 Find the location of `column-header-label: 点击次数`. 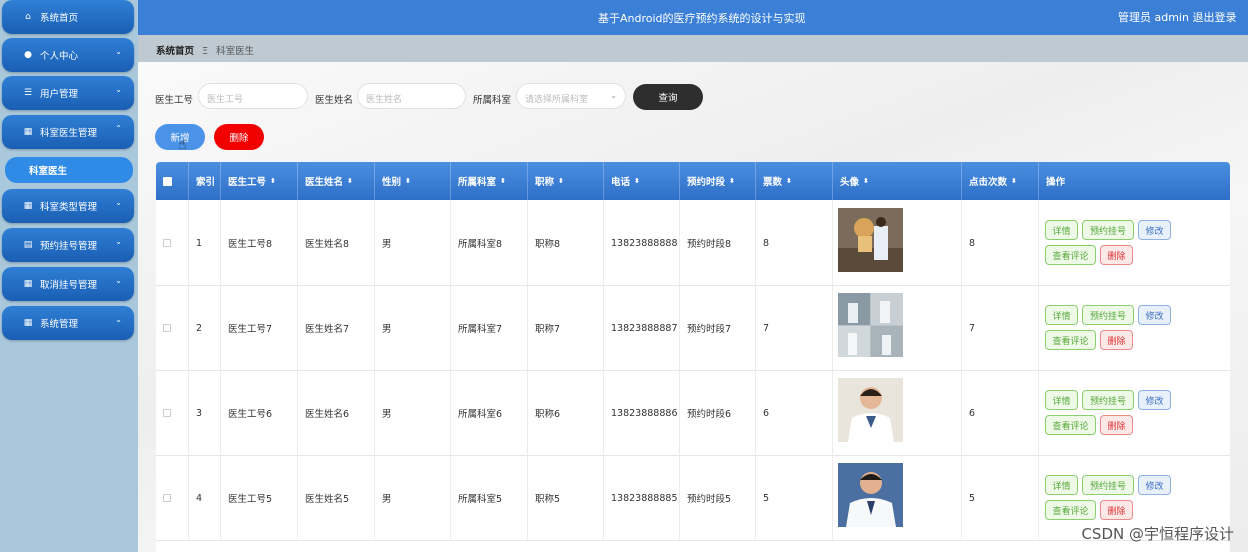

column-header-label: 点击次数 is located at coordinates (988, 182).